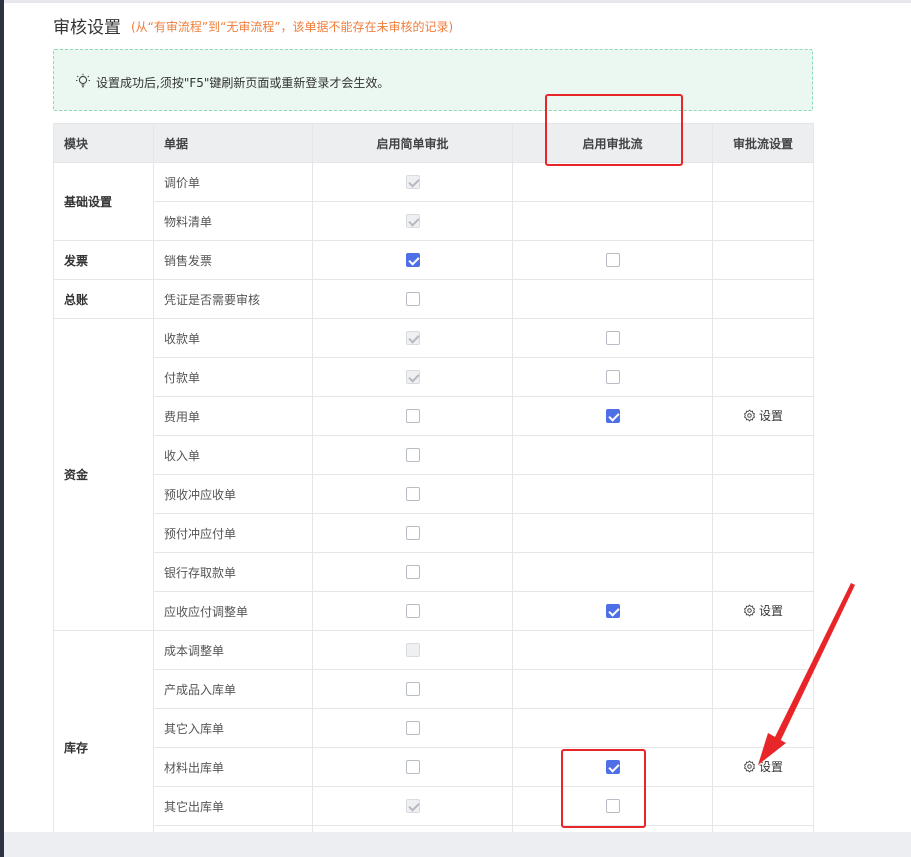  What do you see at coordinates (233, 728) in the screenshot?
I see `document-cell: 其它入库单` at bounding box center [233, 728].